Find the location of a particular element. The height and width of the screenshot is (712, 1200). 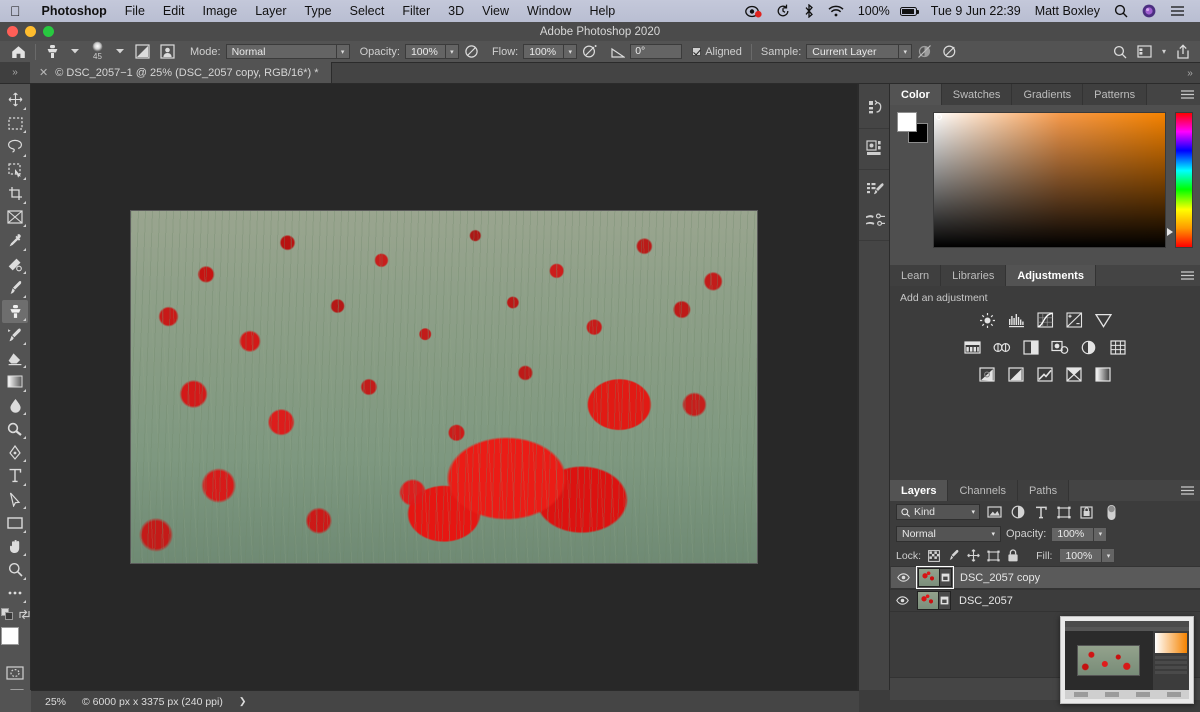

menu-help: Help is located at coordinates (602, 11).